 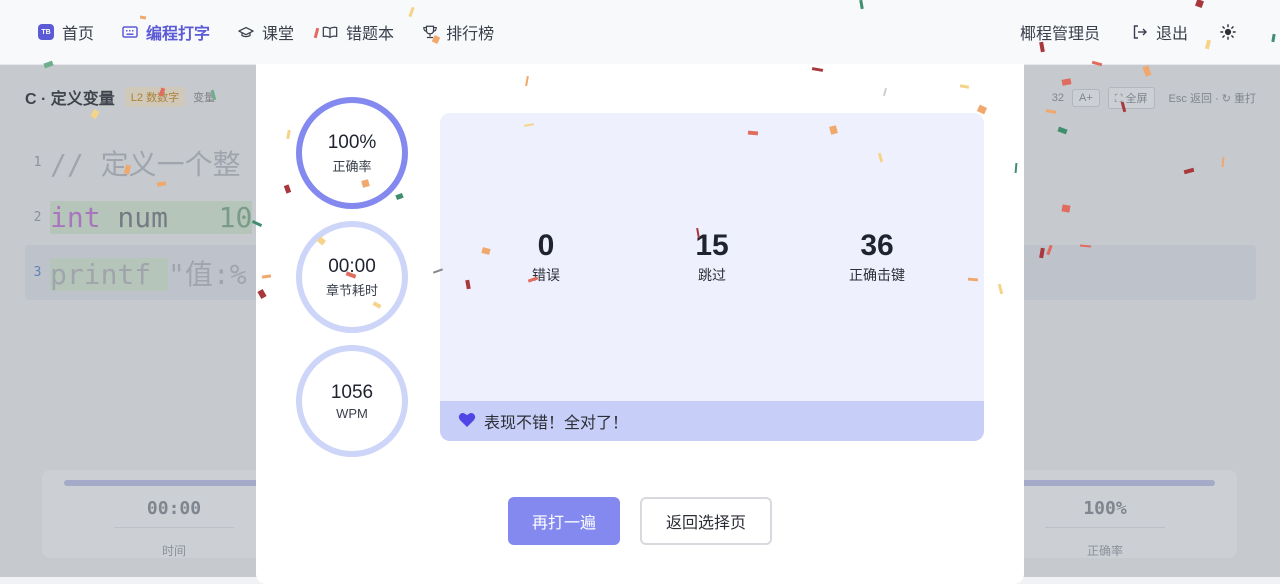 I want to click on stat-skipped: 15 跳过, so click(x=712, y=257).